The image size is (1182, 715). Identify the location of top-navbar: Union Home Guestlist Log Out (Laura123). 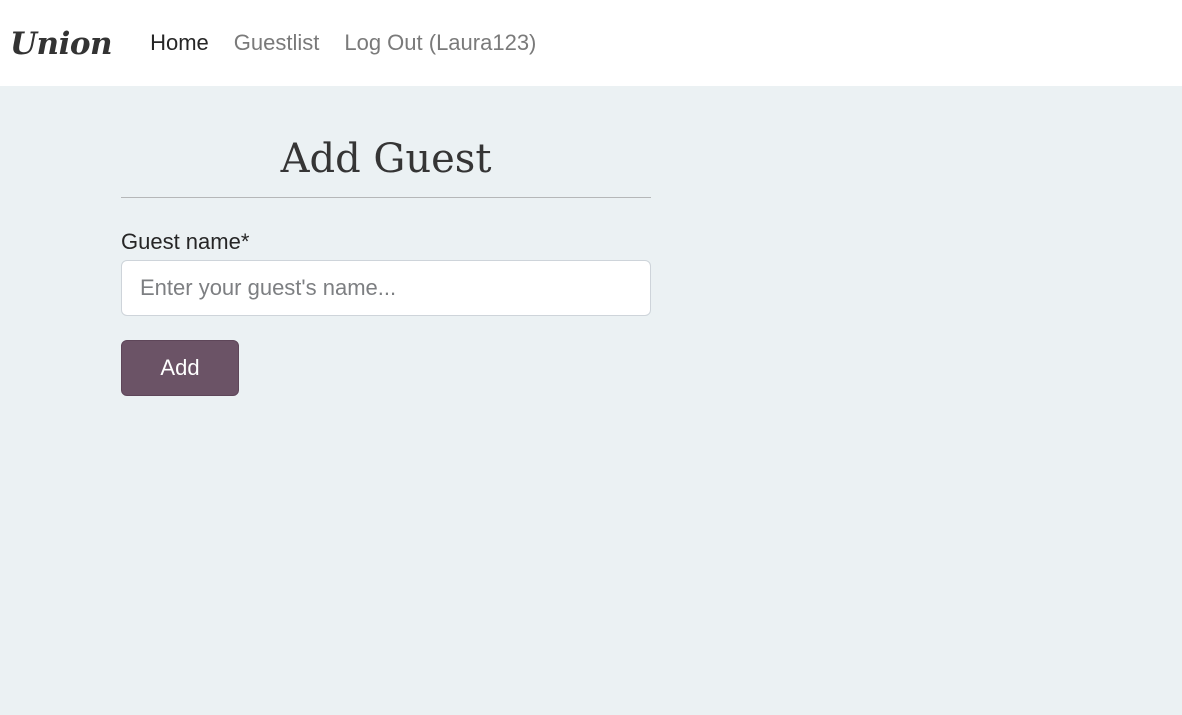
(591, 43).